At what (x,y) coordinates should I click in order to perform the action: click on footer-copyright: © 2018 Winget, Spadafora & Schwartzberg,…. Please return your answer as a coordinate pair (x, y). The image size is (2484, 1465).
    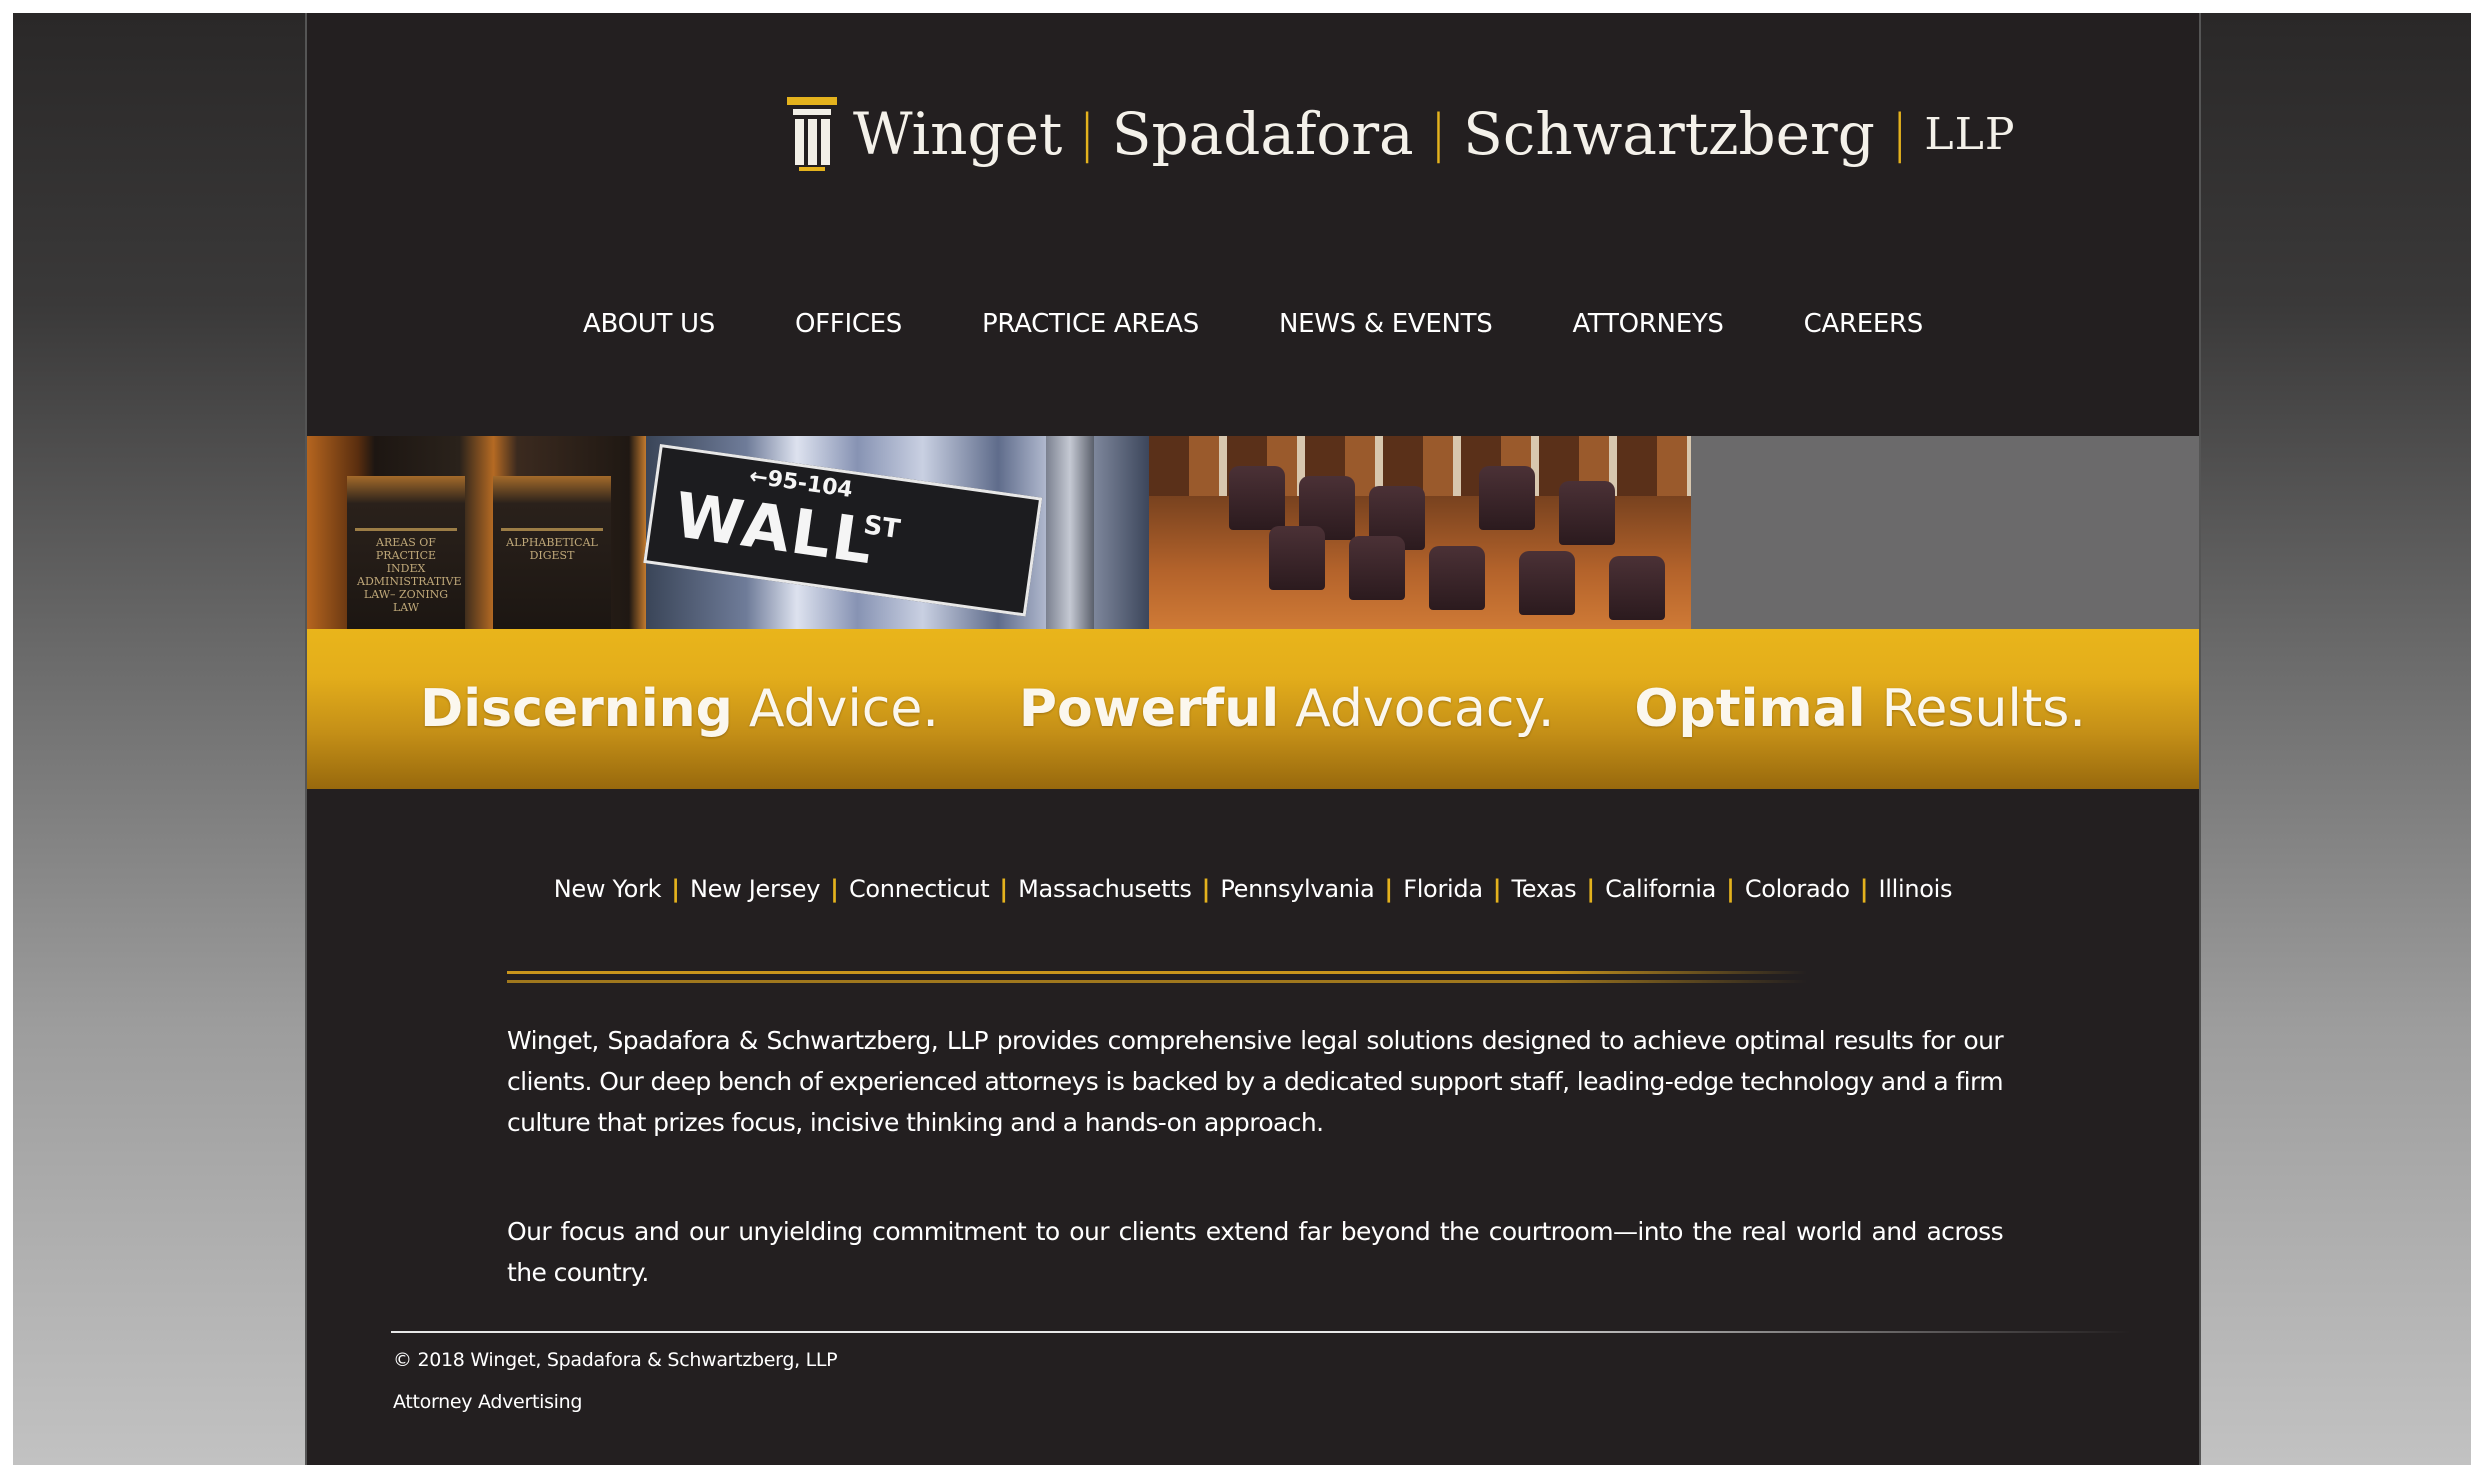
    Looking at the image, I should click on (615, 1360).